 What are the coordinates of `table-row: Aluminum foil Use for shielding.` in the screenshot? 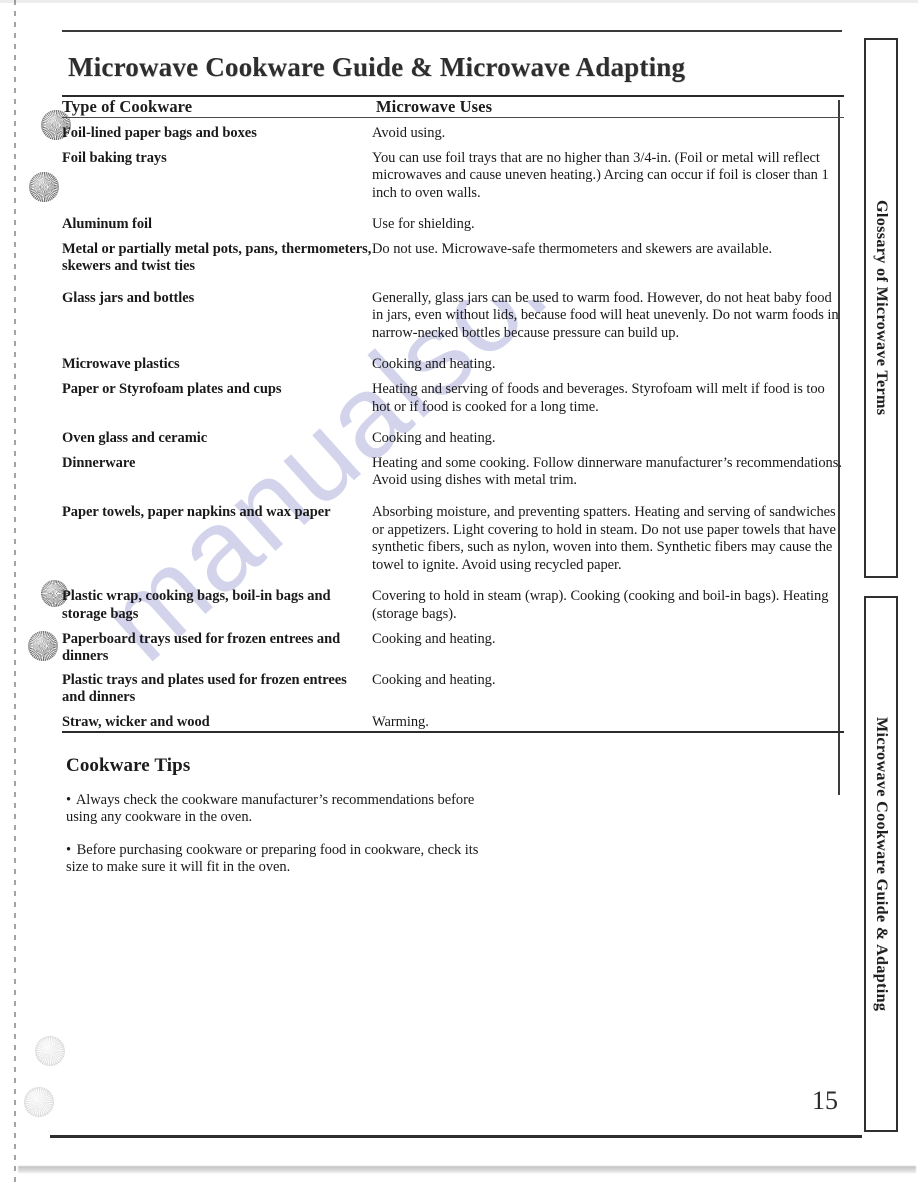 It's located at (453, 228).